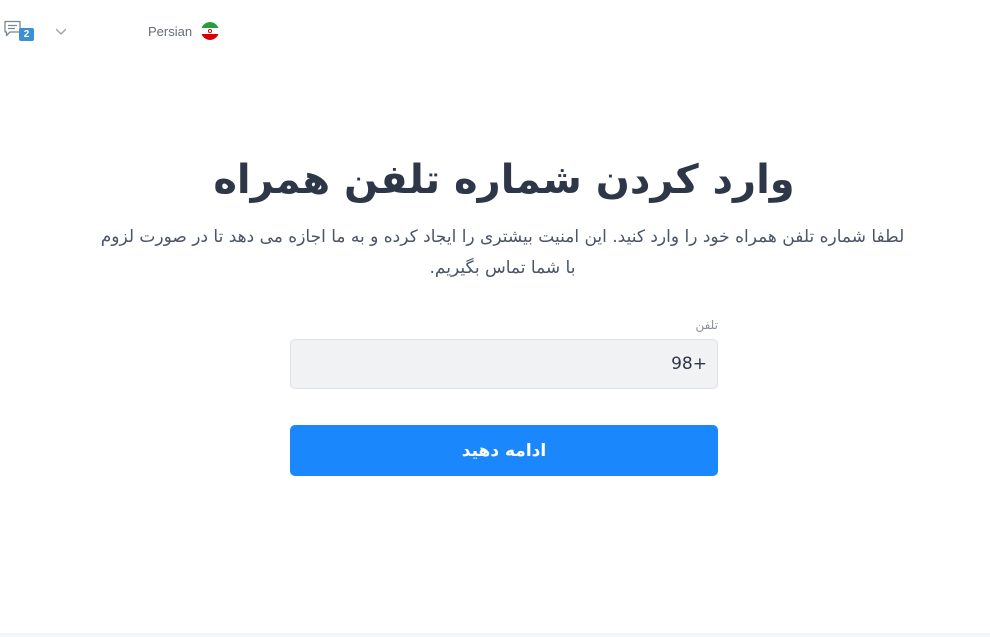  I want to click on continue-button: ادامه دهید, so click(504, 450).